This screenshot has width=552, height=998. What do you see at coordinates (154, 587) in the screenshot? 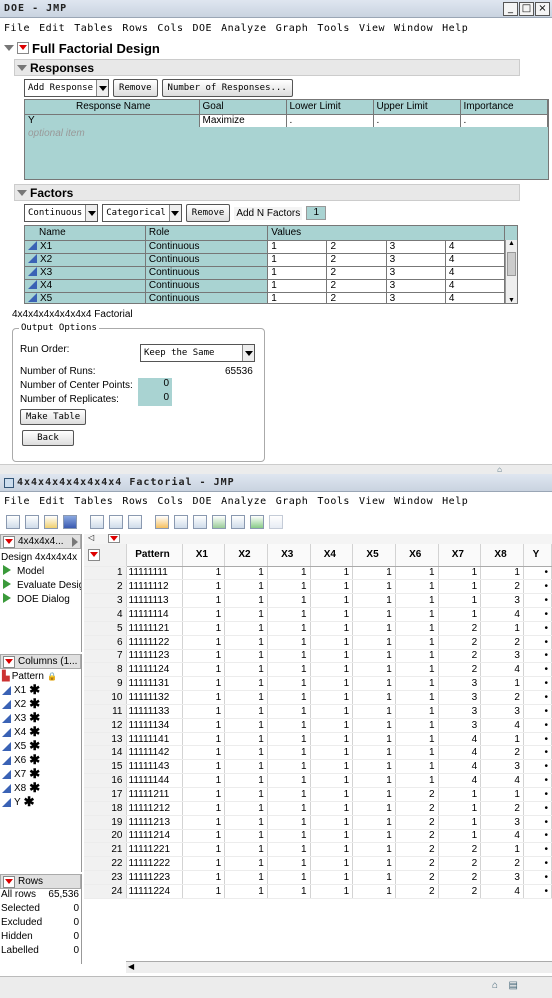
I see `table-cell: 11111112` at bounding box center [154, 587].